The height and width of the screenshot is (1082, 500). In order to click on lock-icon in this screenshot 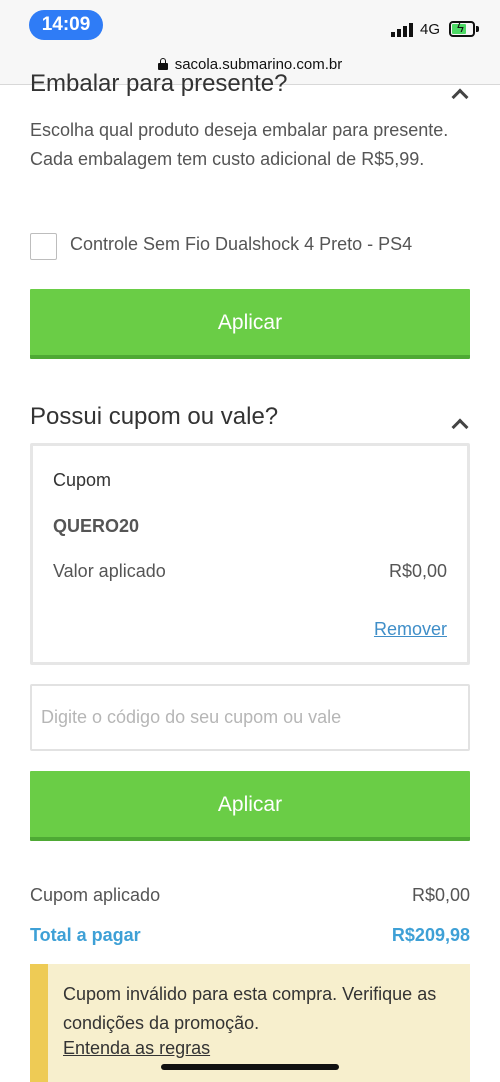, I will do `click(162, 64)`.